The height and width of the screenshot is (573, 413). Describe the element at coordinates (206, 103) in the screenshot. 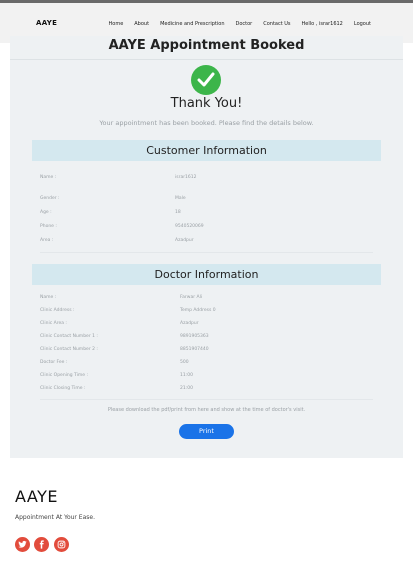

I see `thank-you-heading: Thank You!` at that location.